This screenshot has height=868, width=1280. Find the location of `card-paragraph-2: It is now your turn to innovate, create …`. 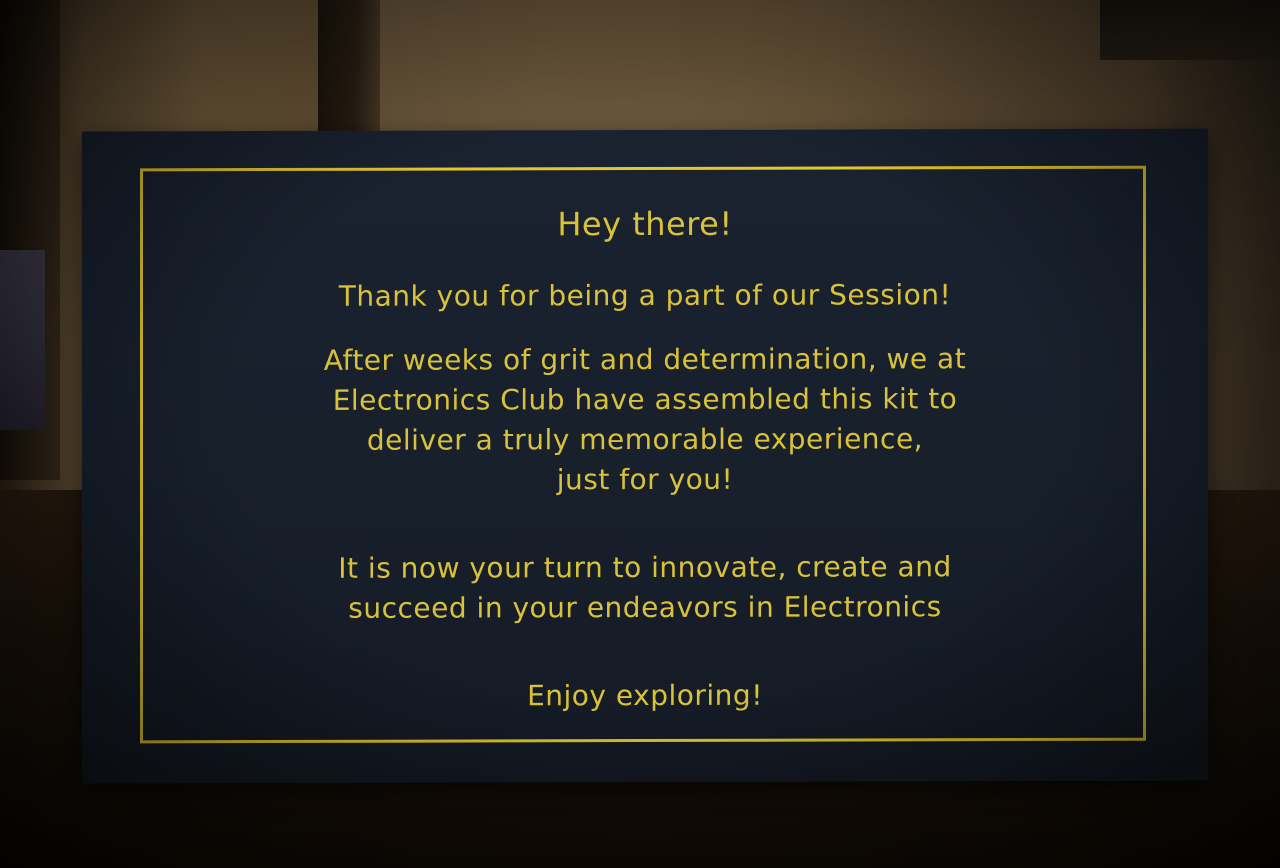

card-paragraph-2: It is now your turn to innovate, create … is located at coordinates (645, 588).